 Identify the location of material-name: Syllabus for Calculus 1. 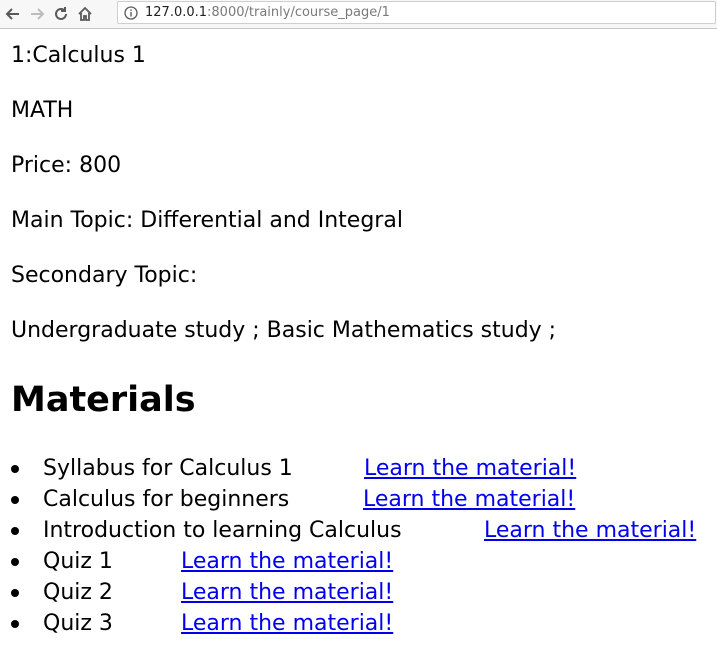
(168, 468).